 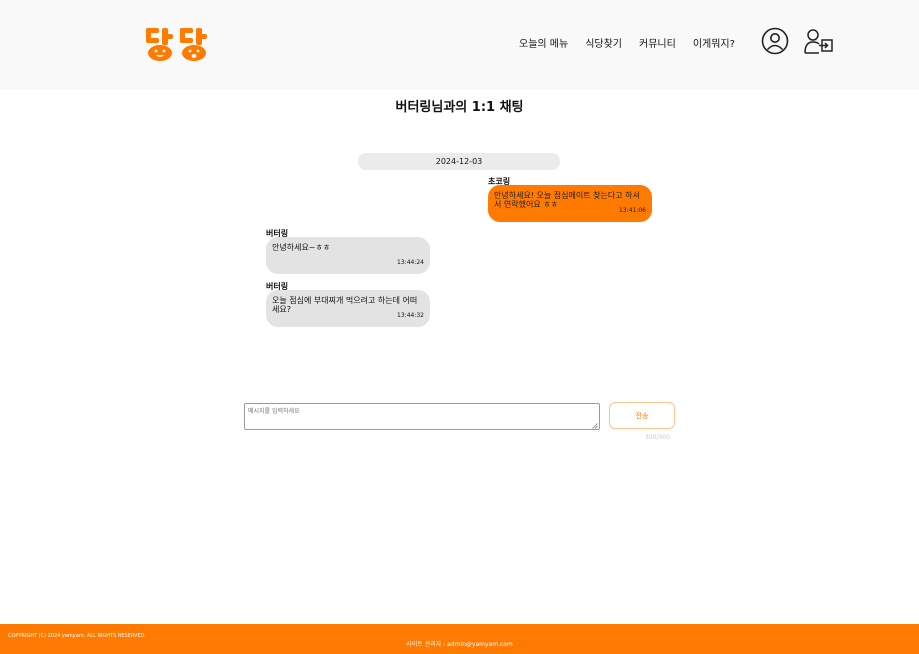 I want to click on nav-today-menu: 오늘의 메뉴, so click(x=543, y=42).